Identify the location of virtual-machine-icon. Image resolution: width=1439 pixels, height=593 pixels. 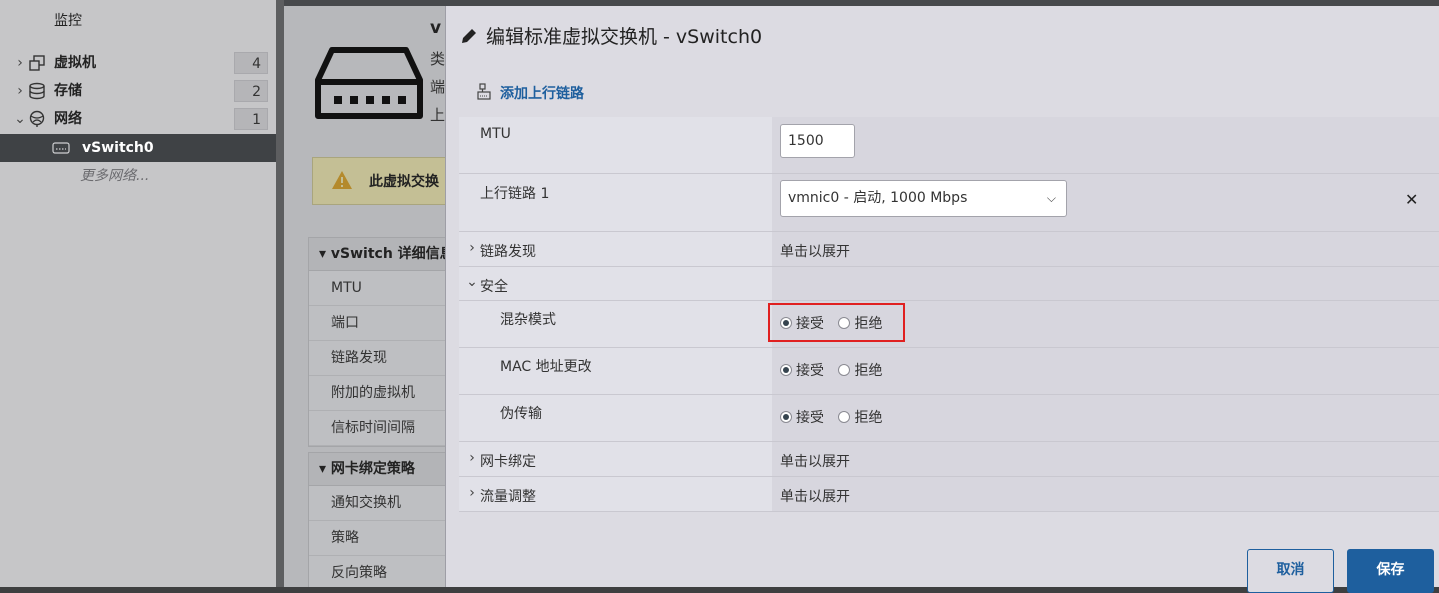
(37, 63).